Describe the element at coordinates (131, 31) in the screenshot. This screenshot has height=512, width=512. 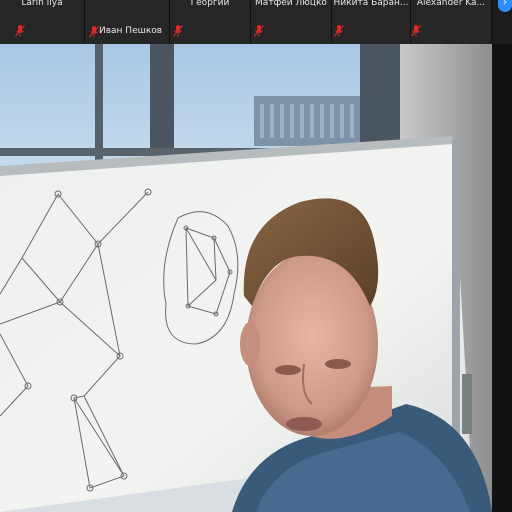
I see `participant-name: Иван Пешков` at that location.